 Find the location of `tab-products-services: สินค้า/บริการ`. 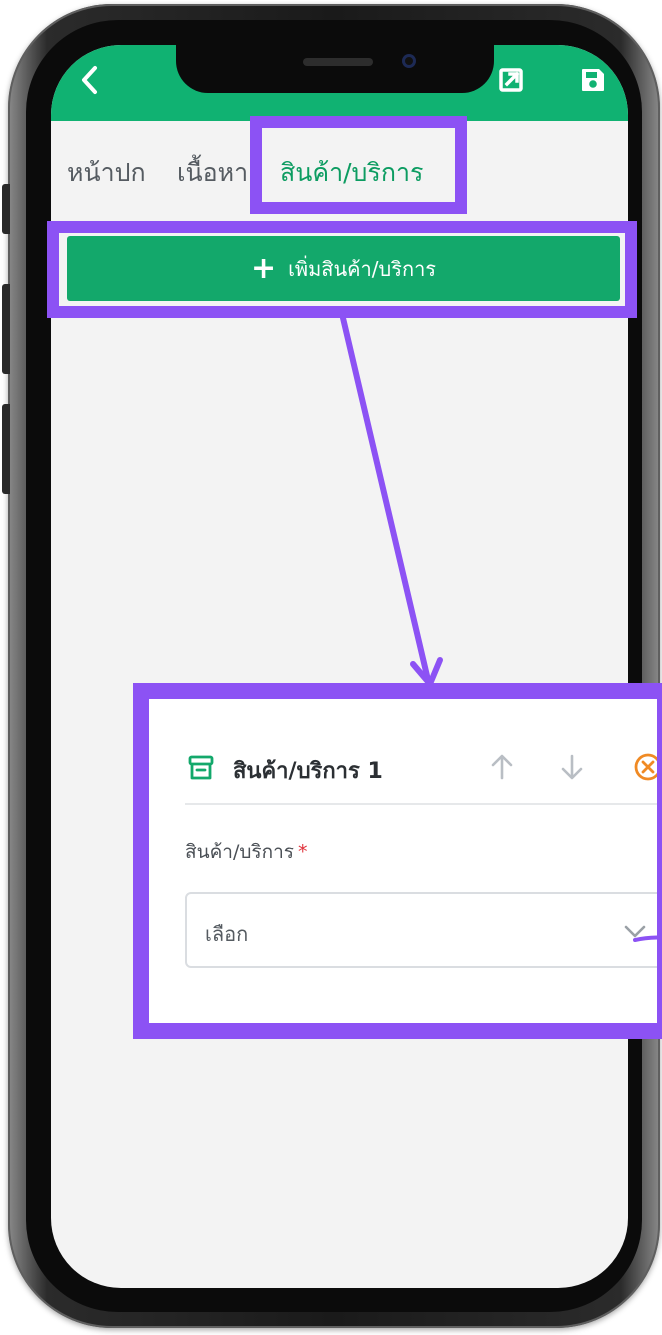

tab-products-services: สินค้า/บริการ is located at coordinates (351, 173).